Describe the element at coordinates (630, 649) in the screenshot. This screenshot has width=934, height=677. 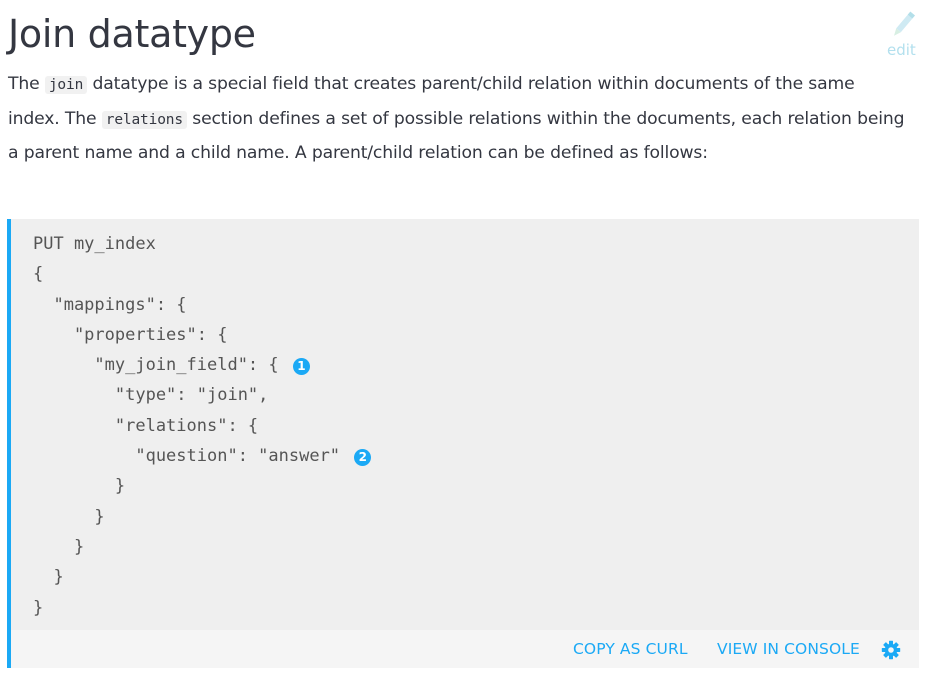
I see `copy-as-curl-link: COPY AS CURL` at that location.